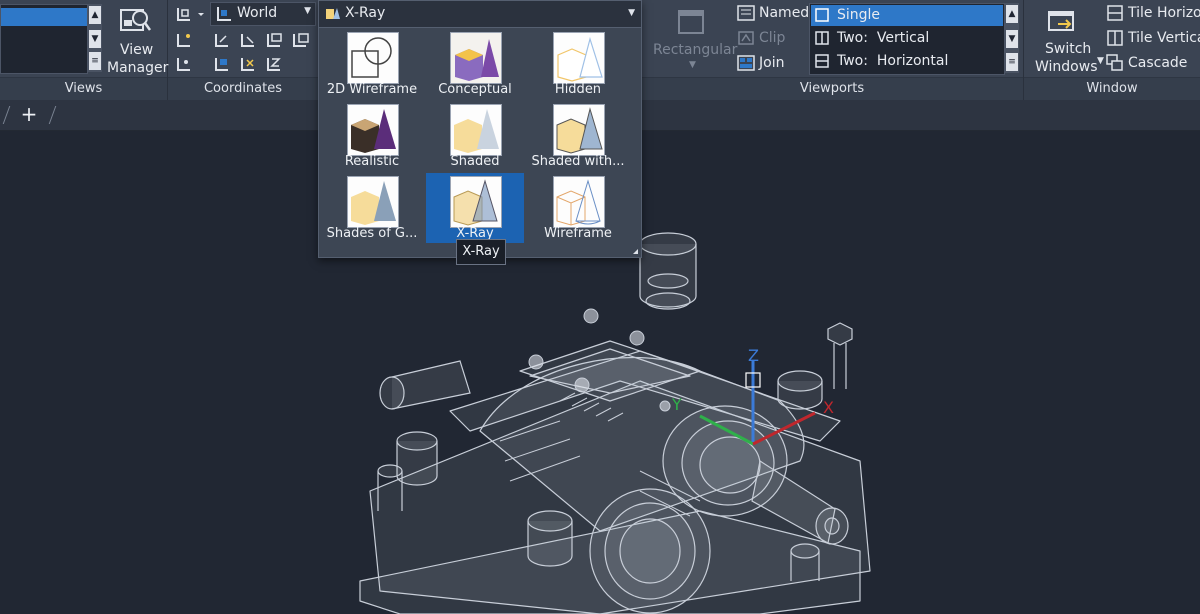 This screenshot has height=614, width=1200. I want to click on named-viewports-icon, so click(746, 13).